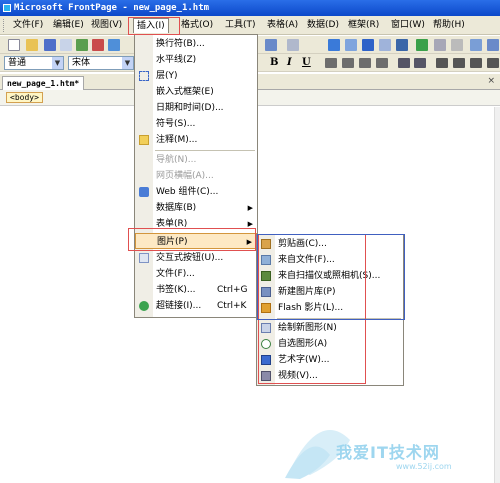 The width and height of the screenshot is (500, 483). What do you see at coordinates (101, 63) in the screenshot?
I see `font-dropdown: 宋体 ▼` at bounding box center [101, 63].